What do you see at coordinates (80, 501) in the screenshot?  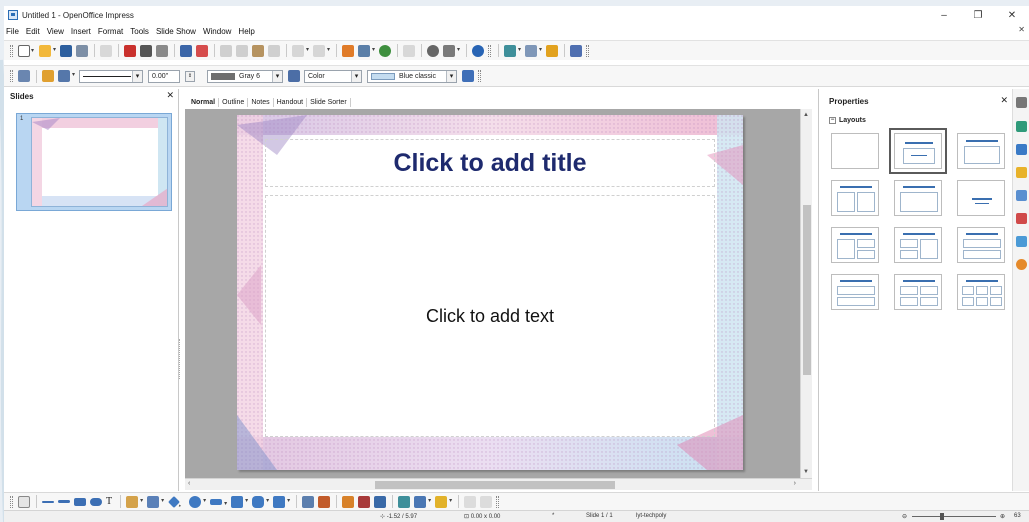 I see `rectangle-tool-icon` at bounding box center [80, 501].